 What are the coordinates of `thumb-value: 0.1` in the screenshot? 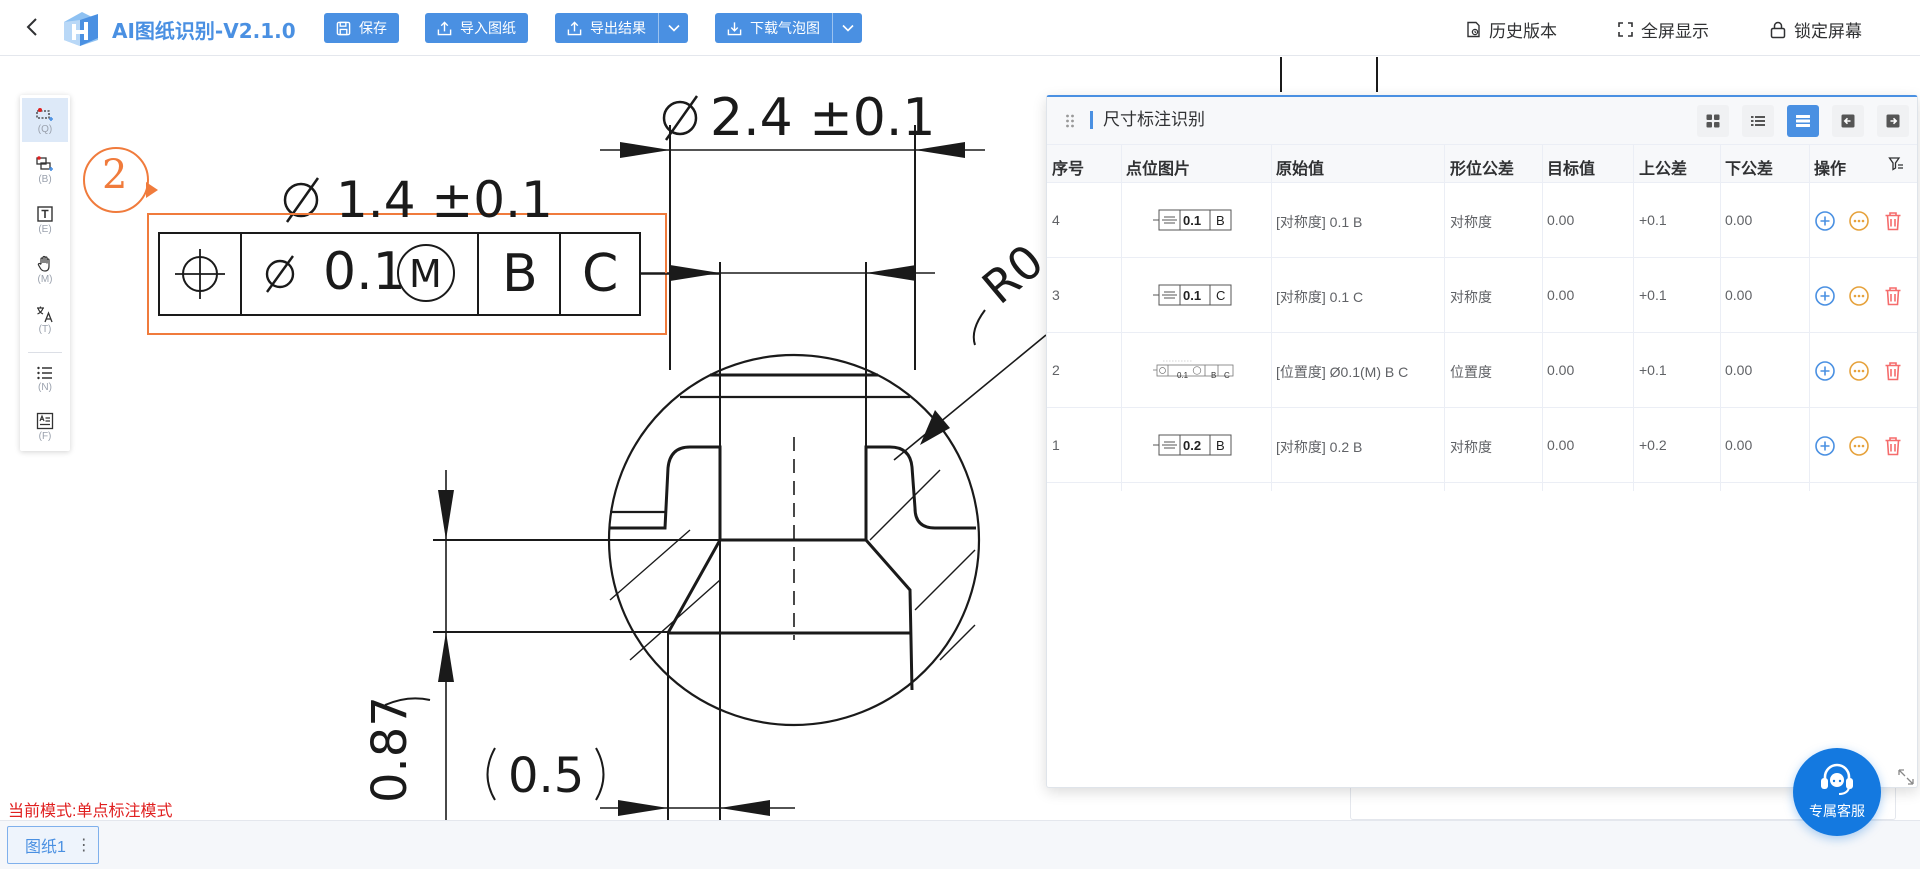 It's located at (1192, 295).